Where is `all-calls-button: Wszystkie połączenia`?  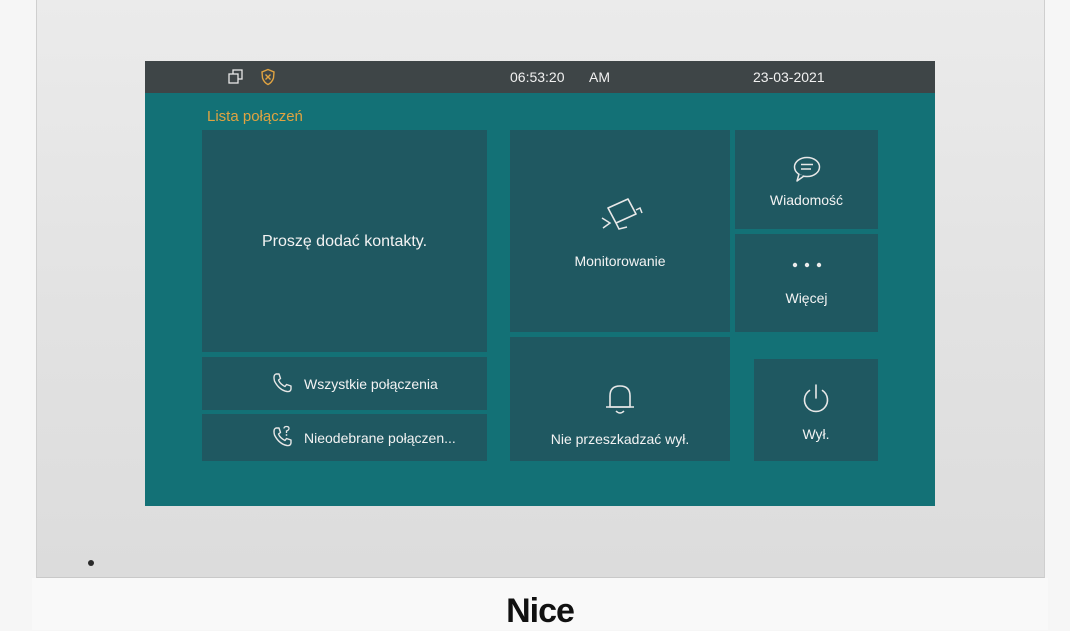 all-calls-button: Wszystkie połączenia is located at coordinates (344, 383).